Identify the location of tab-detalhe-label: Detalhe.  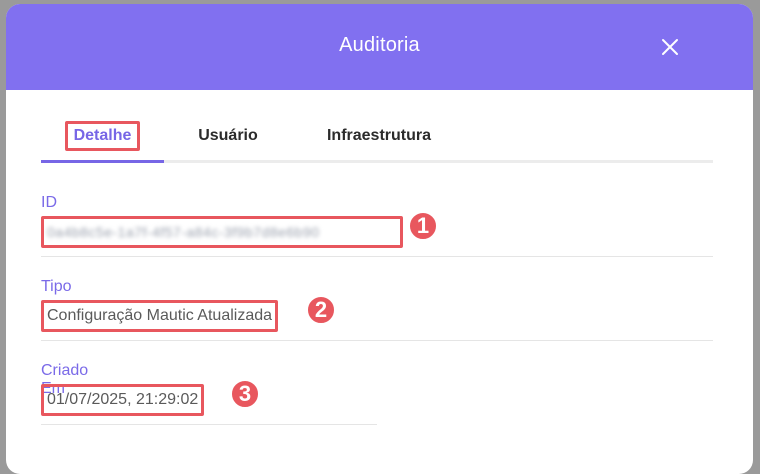
(102, 136).